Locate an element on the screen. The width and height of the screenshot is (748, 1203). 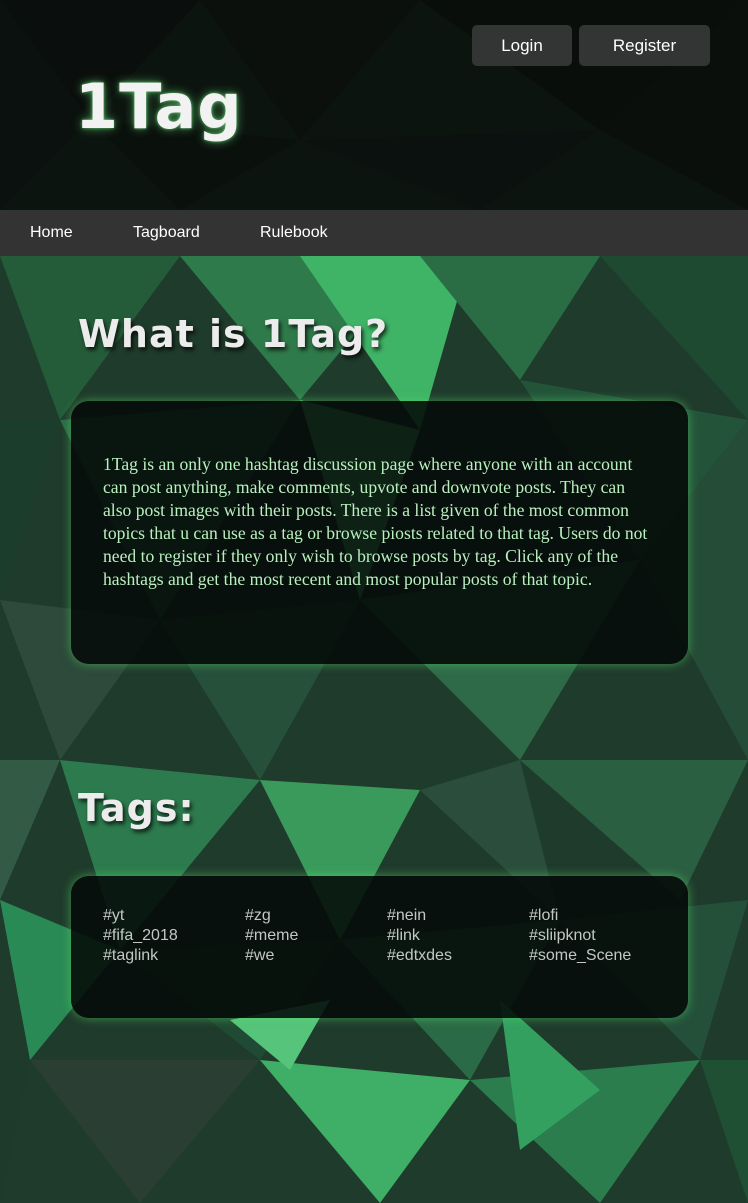
nav-rulebook-link: Rulebook is located at coordinates (294, 233).